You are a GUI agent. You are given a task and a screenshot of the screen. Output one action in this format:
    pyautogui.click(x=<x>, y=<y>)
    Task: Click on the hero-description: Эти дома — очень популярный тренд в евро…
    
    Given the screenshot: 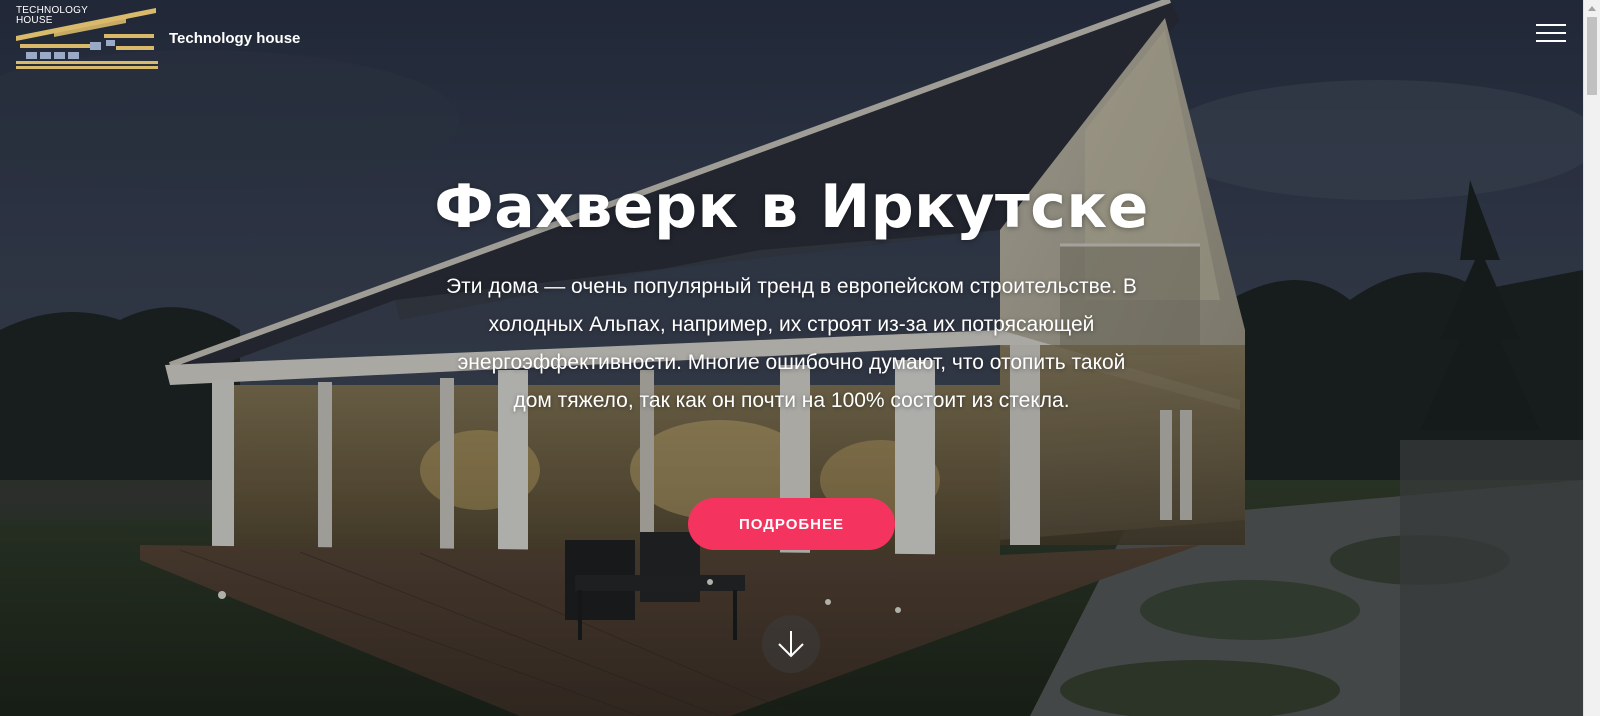 What is the action you would take?
    pyautogui.click(x=791, y=343)
    